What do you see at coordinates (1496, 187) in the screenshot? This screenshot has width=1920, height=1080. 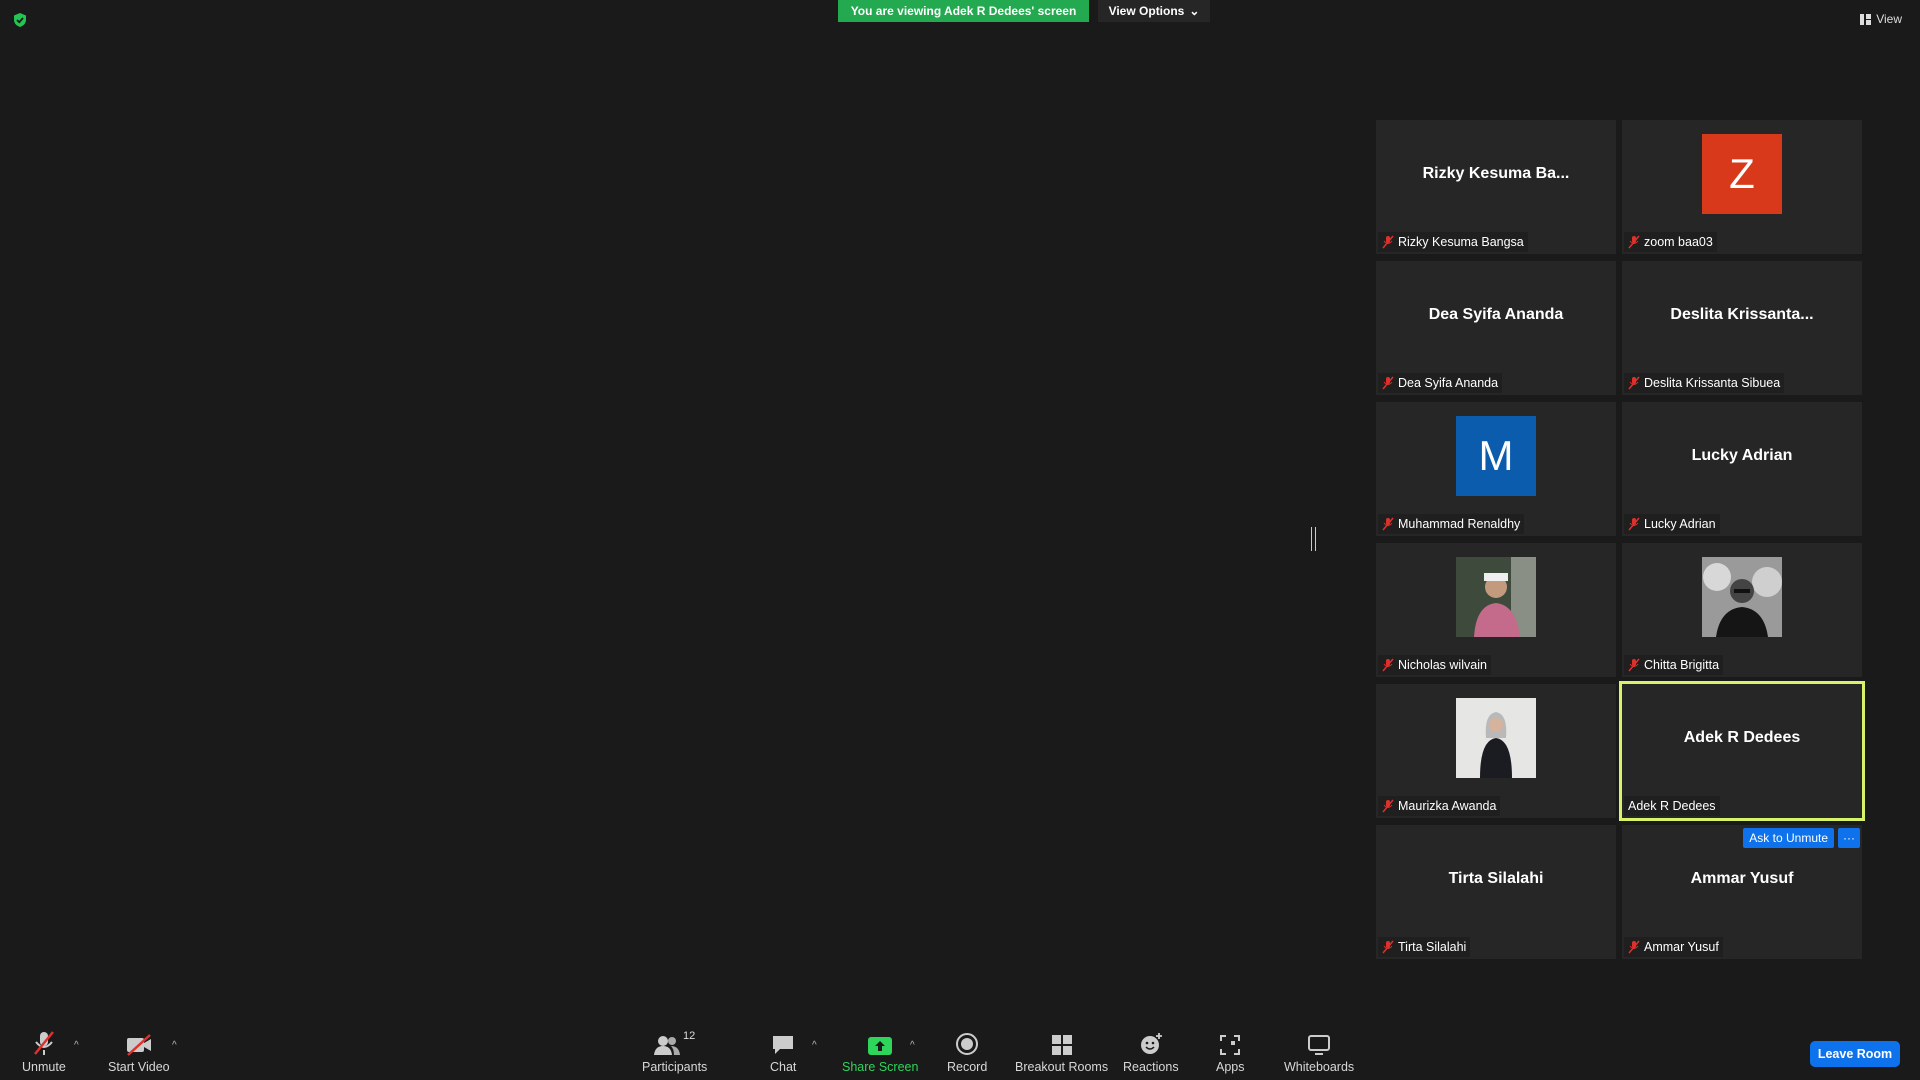 I see `participant-tile: Rizky Kesuma Ba... Rizky Kesuma Bangsa` at bounding box center [1496, 187].